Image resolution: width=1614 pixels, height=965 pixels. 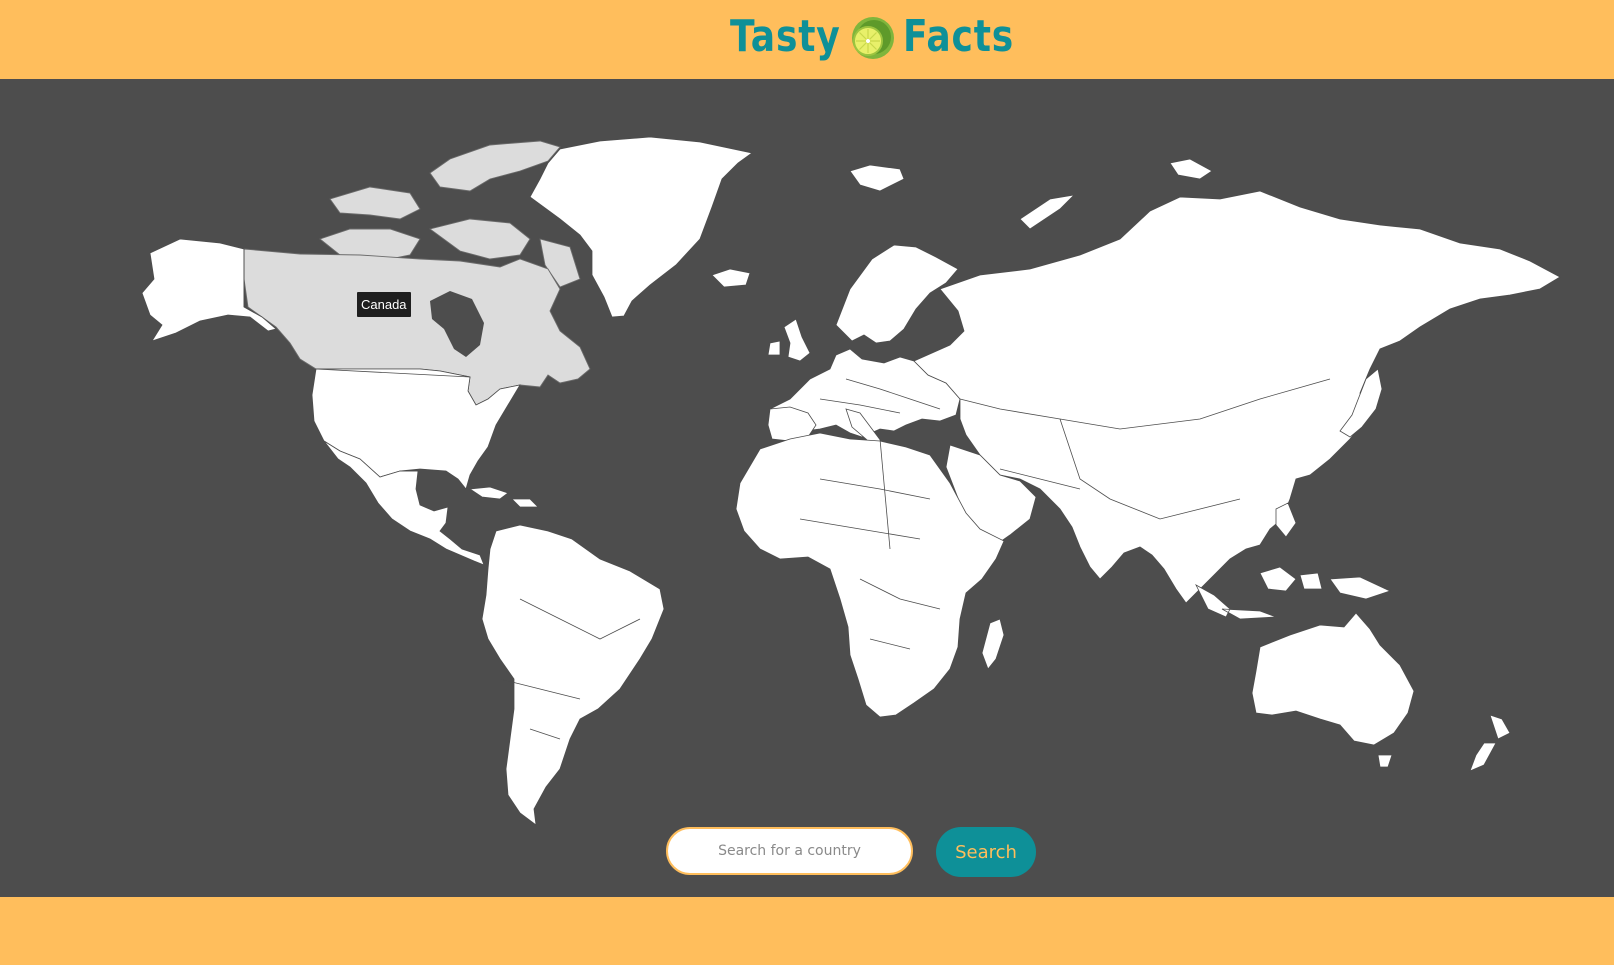 What do you see at coordinates (1333, 679) in the screenshot?
I see `country-australia` at bounding box center [1333, 679].